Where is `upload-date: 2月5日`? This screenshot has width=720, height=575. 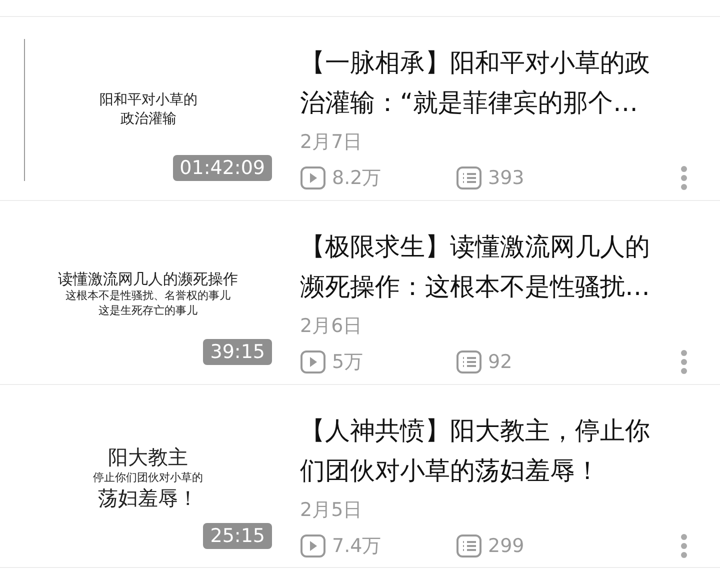
upload-date: 2月5日 is located at coordinates (332, 510).